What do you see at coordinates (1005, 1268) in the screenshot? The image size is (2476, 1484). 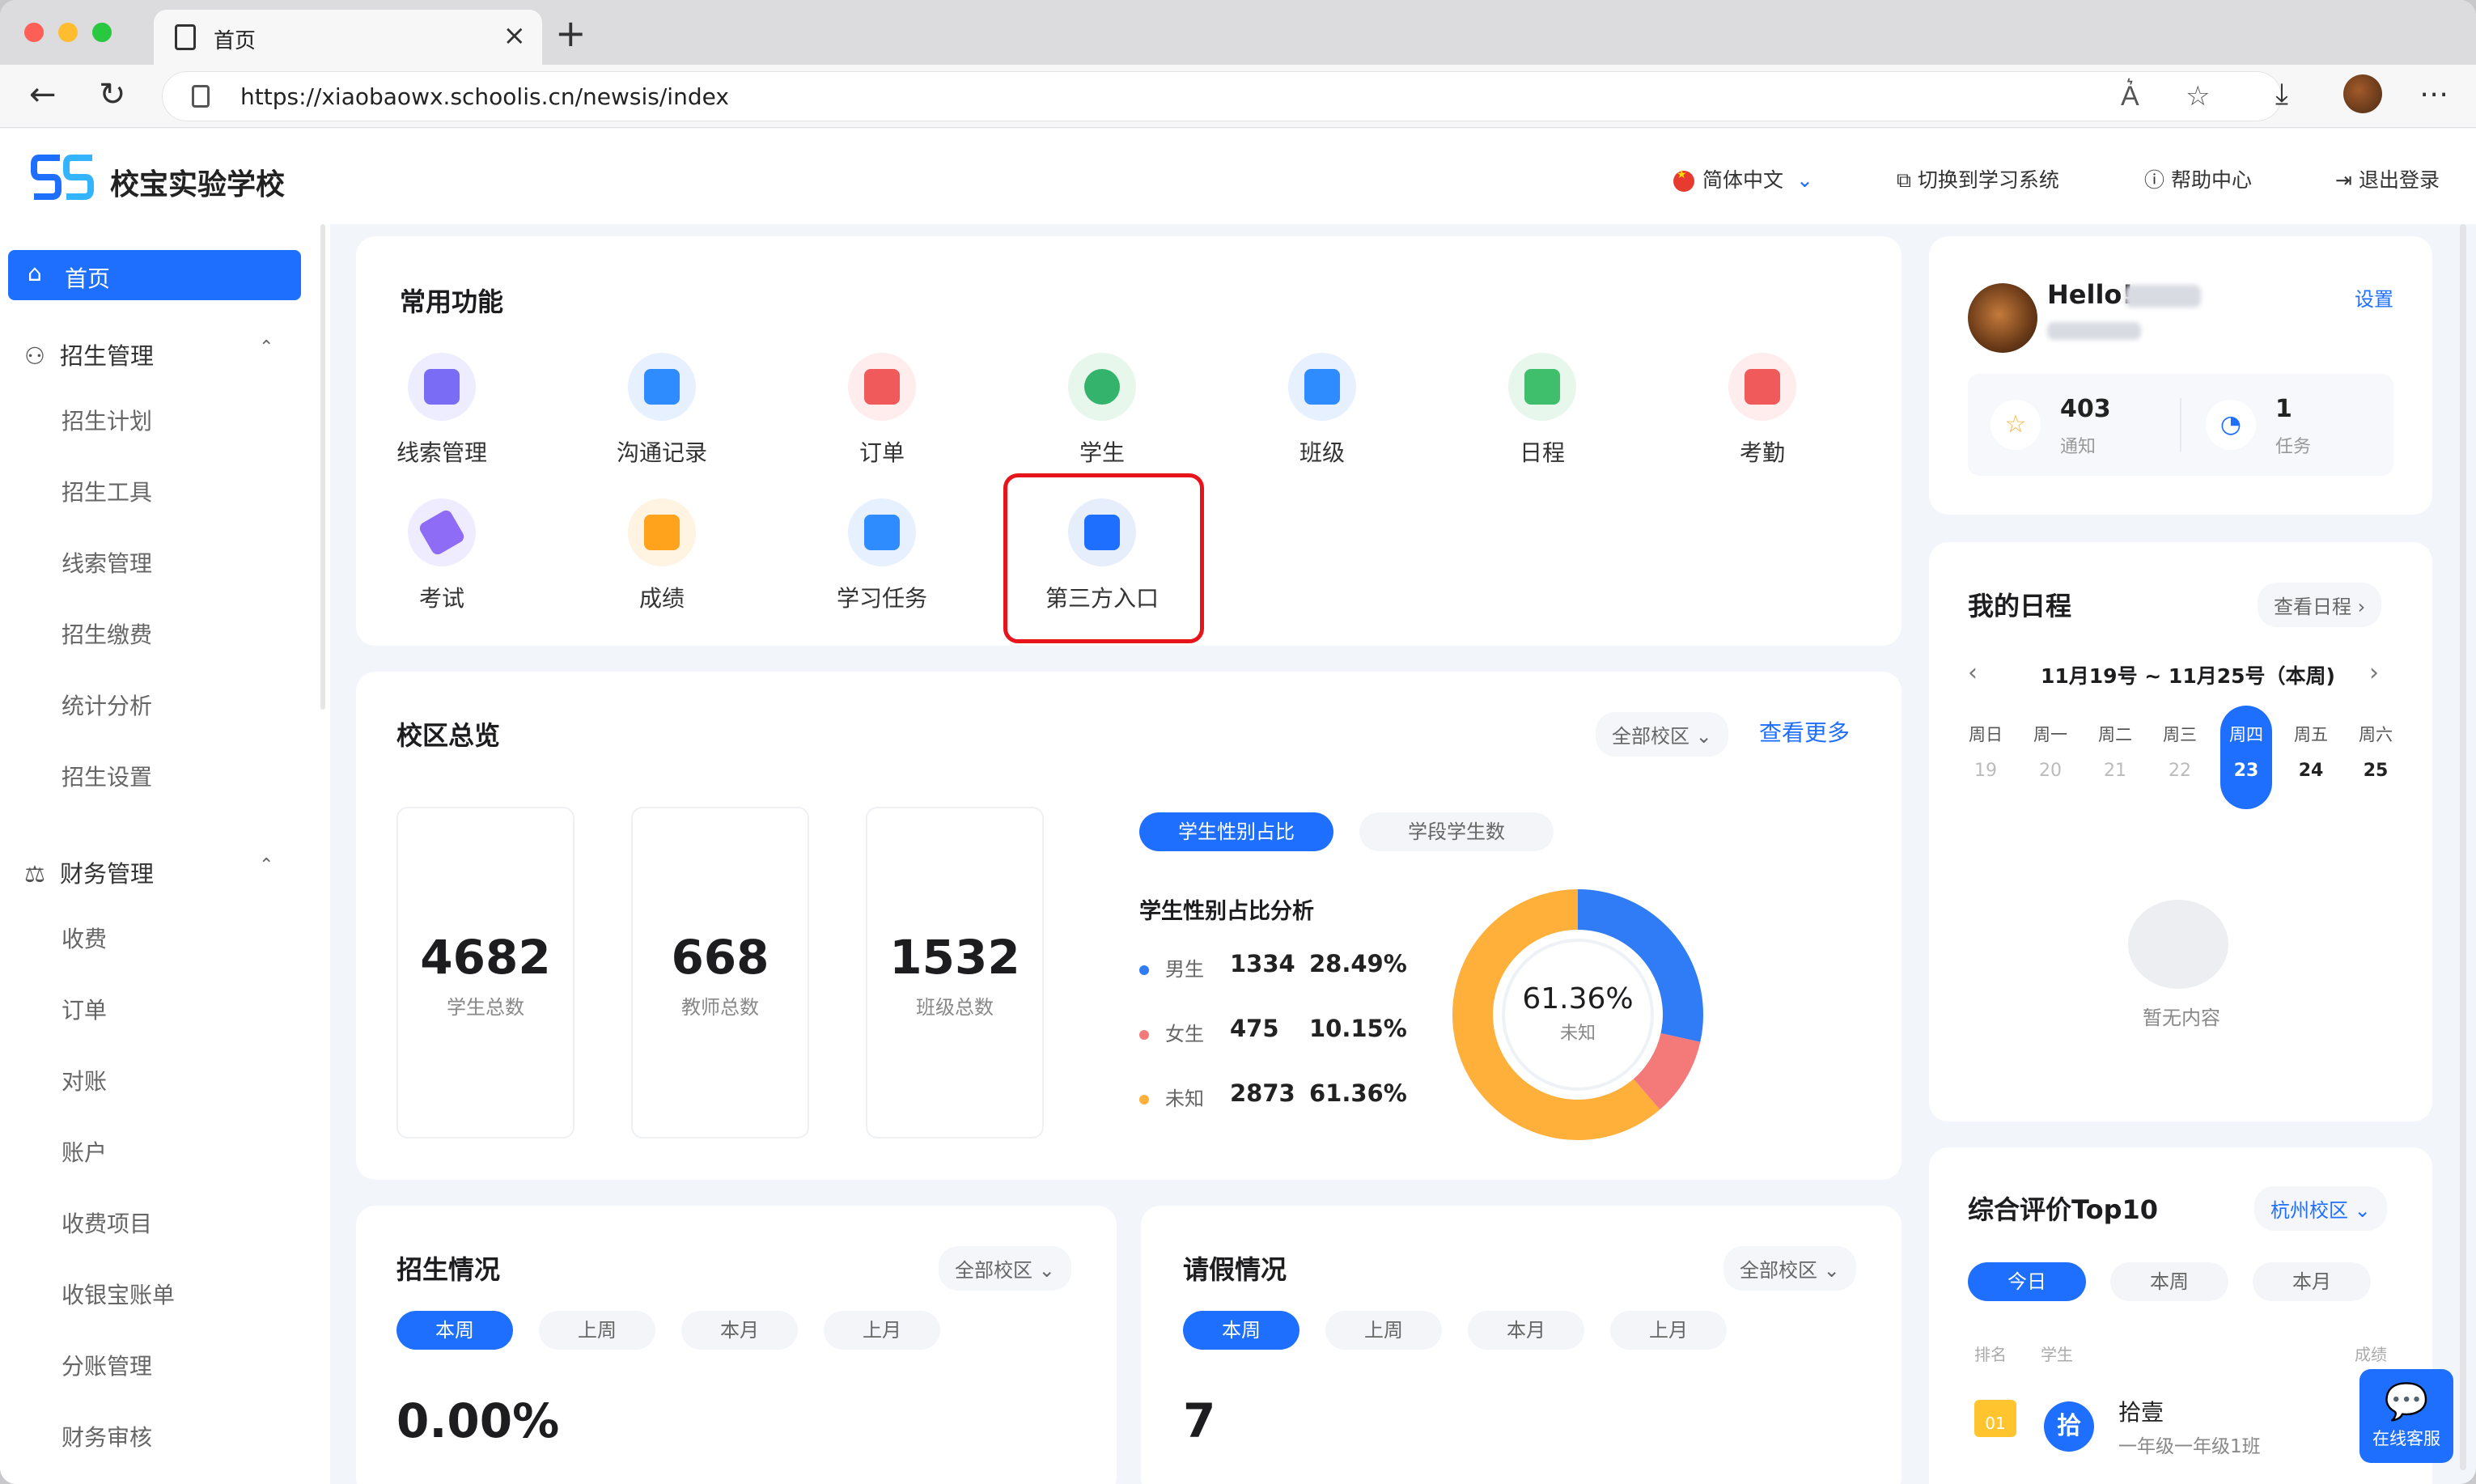 I see `enrollment-campus-select: 全部校区 ⌄` at bounding box center [1005, 1268].